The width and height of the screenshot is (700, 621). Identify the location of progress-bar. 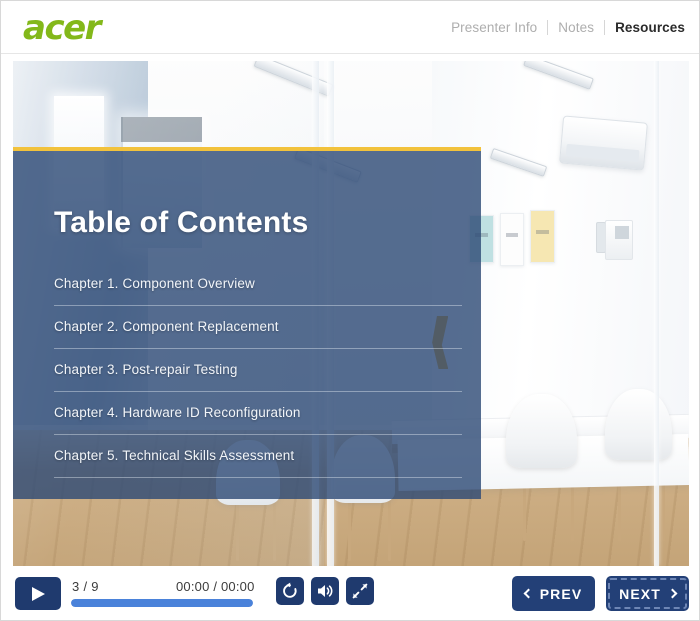
(162, 603).